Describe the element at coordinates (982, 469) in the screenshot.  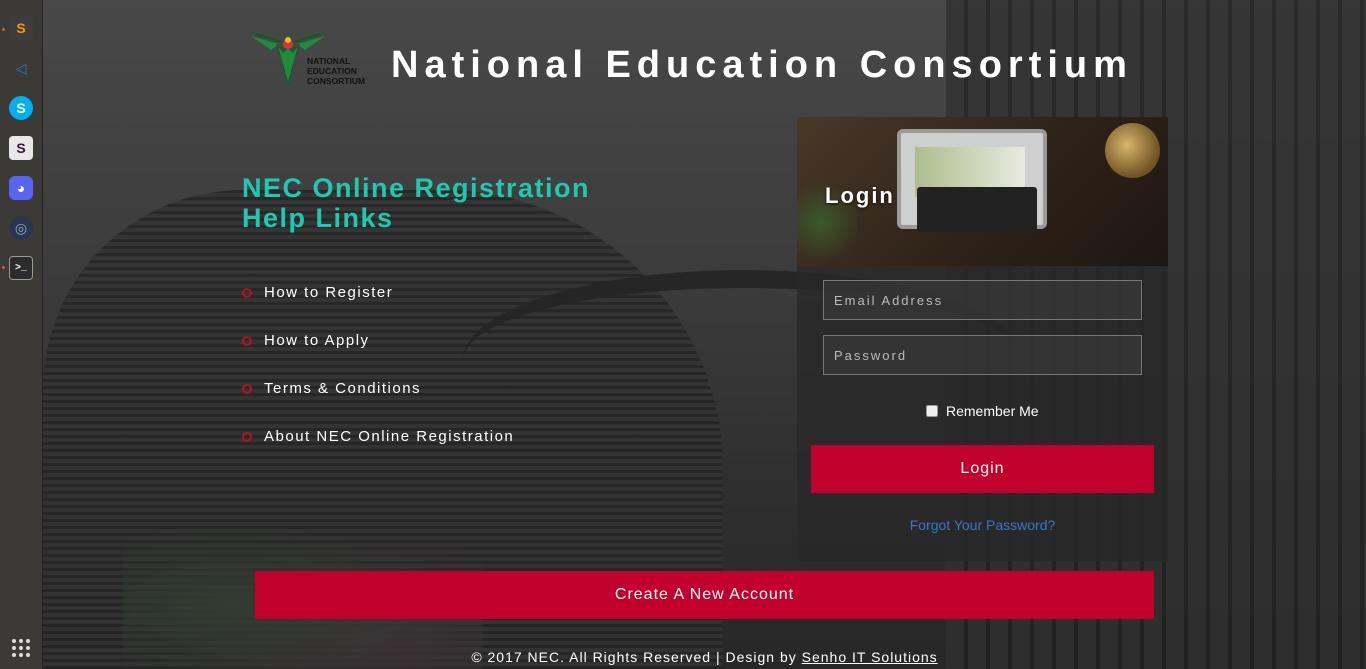
I see `login-button: Login` at that location.